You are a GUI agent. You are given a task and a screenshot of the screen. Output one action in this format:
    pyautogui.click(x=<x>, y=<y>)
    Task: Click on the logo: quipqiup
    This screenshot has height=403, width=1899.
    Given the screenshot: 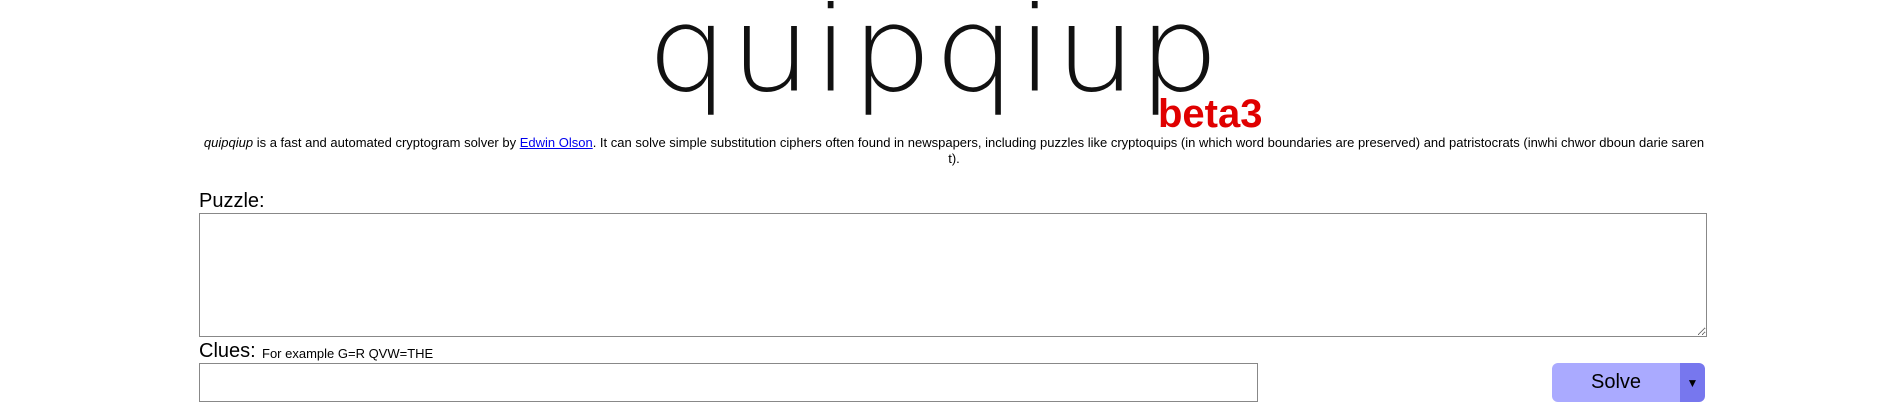 What is the action you would take?
    pyautogui.click(x=934, y=59)
    